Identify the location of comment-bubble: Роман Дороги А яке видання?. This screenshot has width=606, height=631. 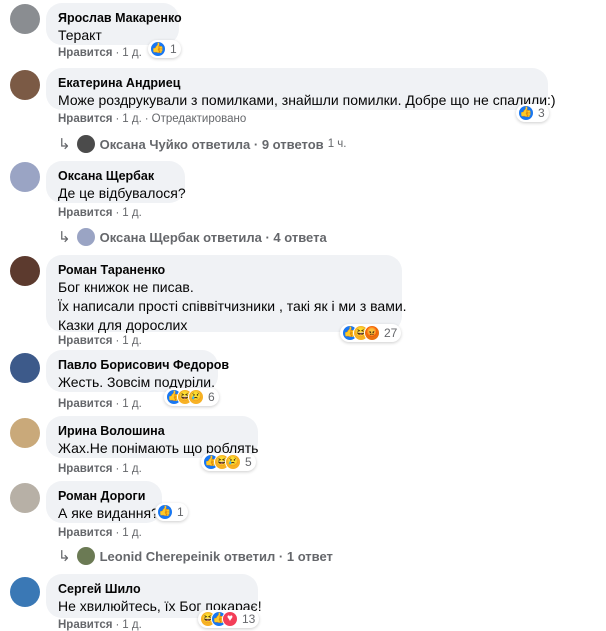
(104, 502).